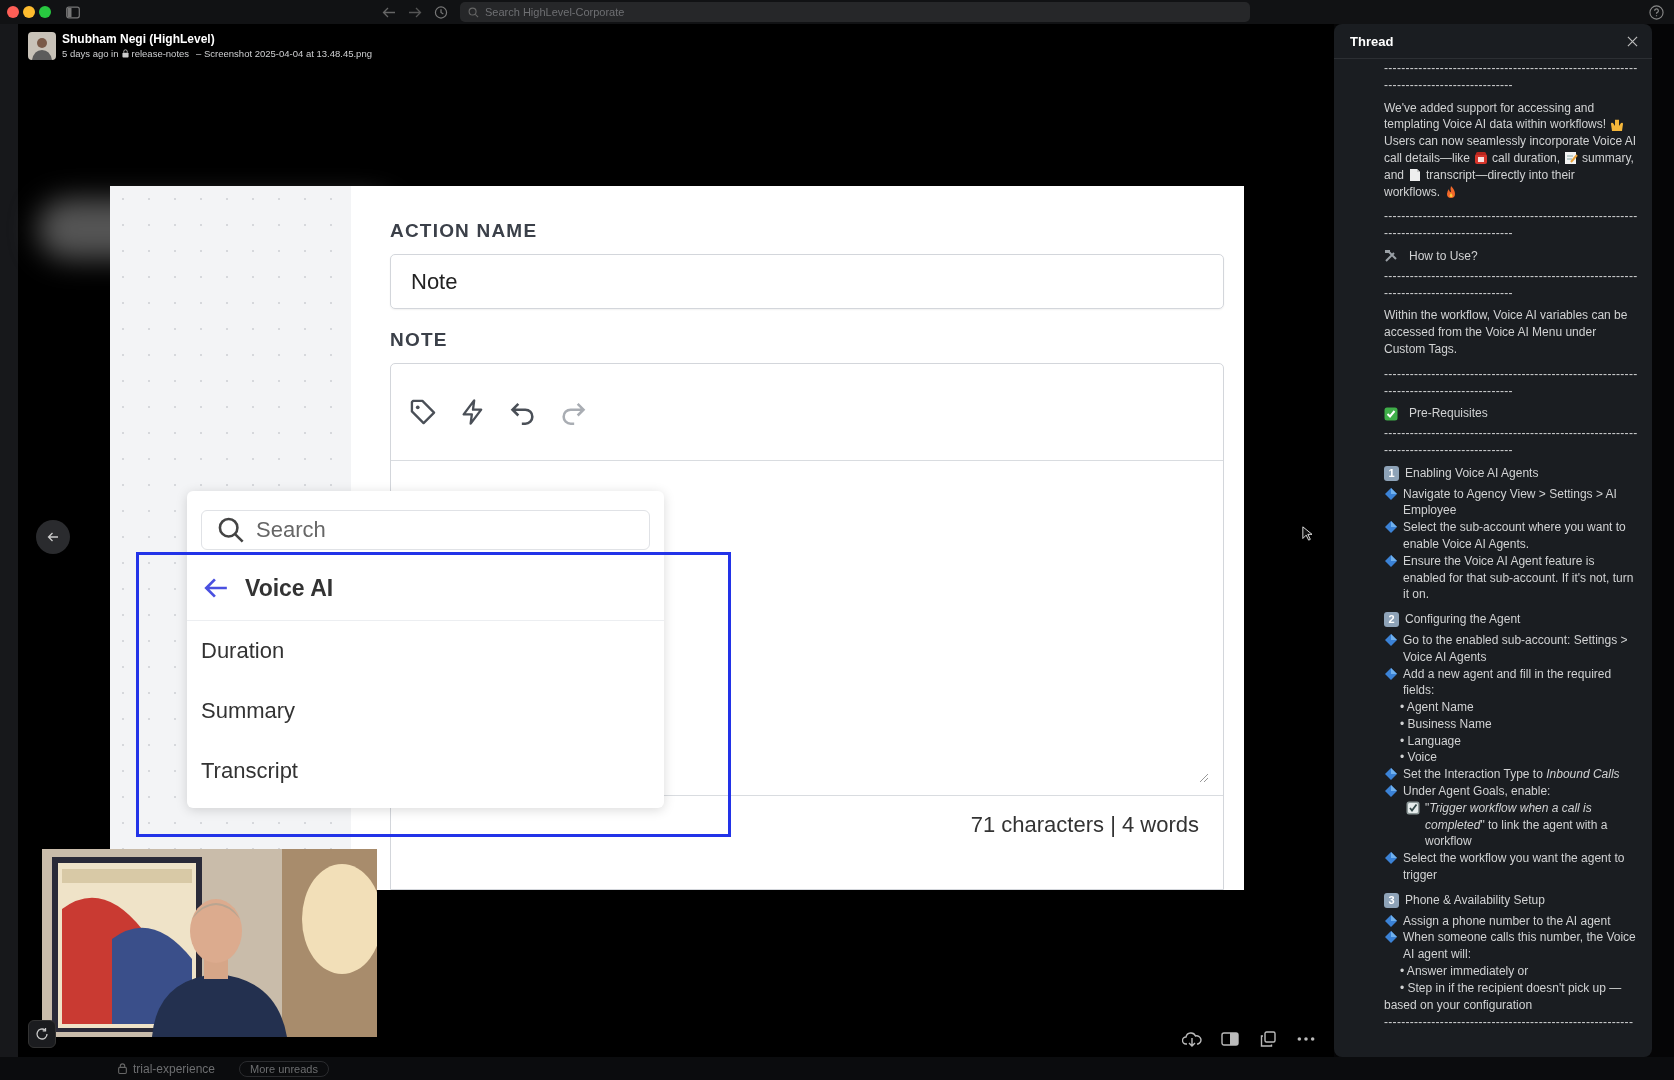  Describe the element at coordinates (1391, 256) in the screenshot. I see `tools-icon` at that location.